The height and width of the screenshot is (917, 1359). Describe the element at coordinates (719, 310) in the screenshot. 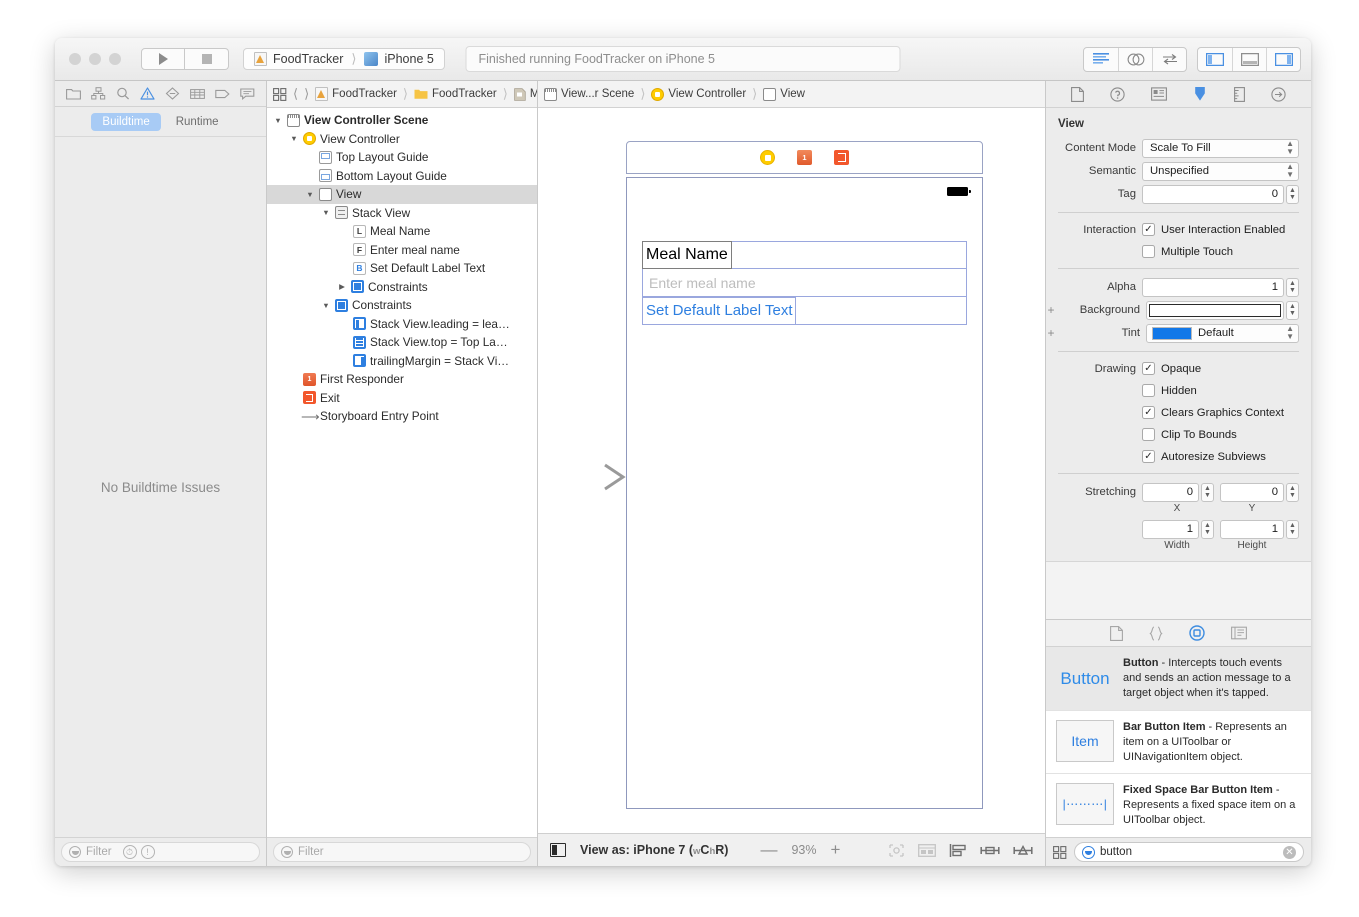

I see `set-default-label-text-button: Set Default Label Text` at that location.